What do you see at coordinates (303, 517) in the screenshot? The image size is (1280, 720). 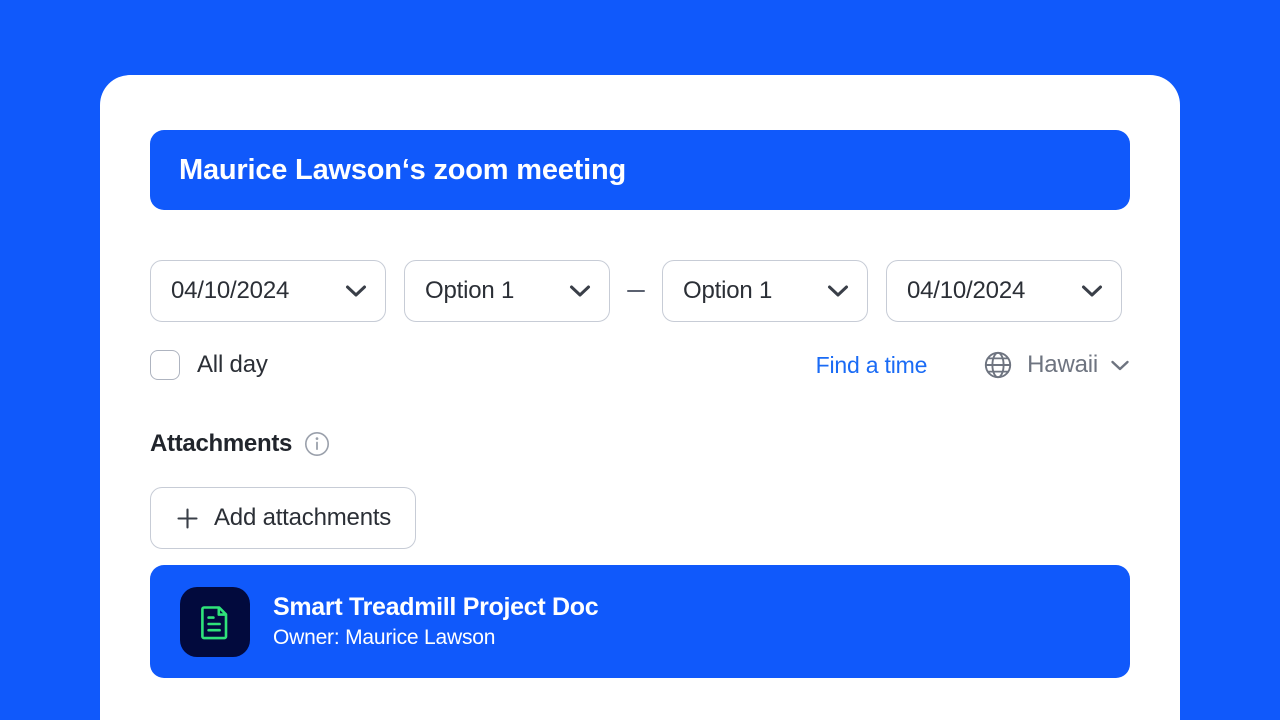 I see `add-attachments-label: Add attachments` at bounding box center [303, 517].